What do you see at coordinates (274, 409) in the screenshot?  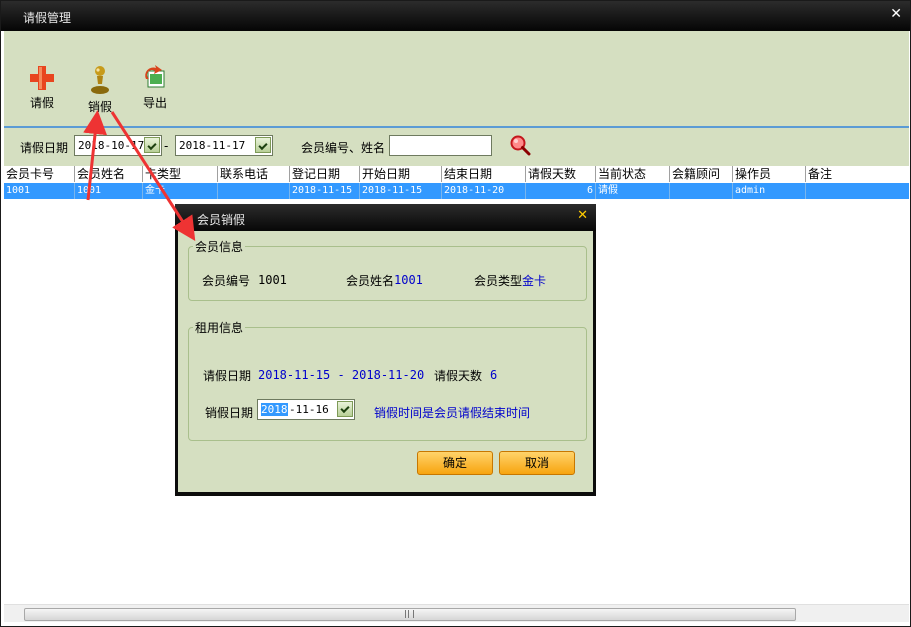 I see `cancel-date-selected: 2018` at bounding box center [274, 409].